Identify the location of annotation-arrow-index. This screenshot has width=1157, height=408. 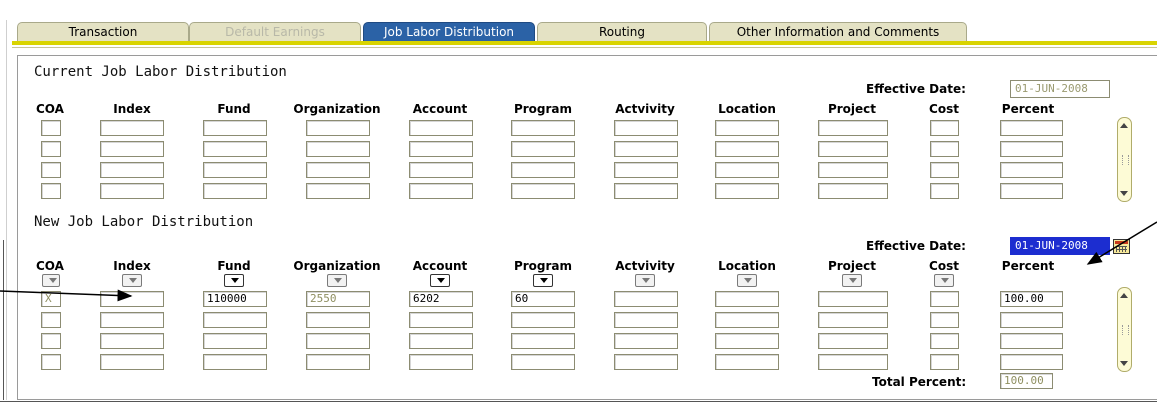
(66, 295).